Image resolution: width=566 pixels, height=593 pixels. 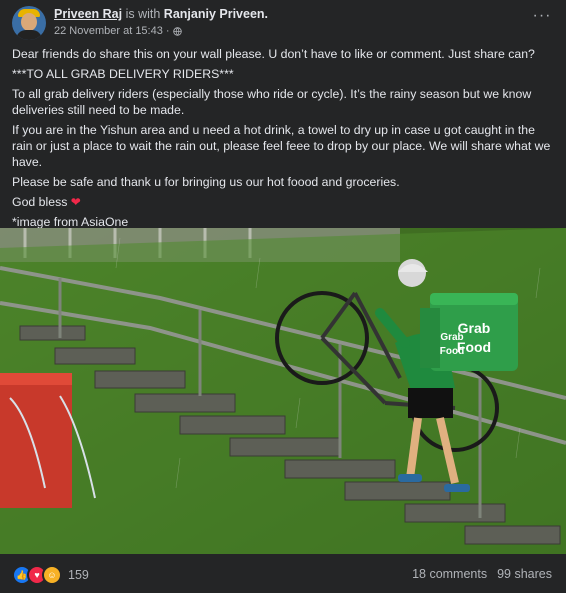 What do you see at coordinates (29, 23) in the screenshot?
I see `author-avatar` at bounding box center [29, 23].